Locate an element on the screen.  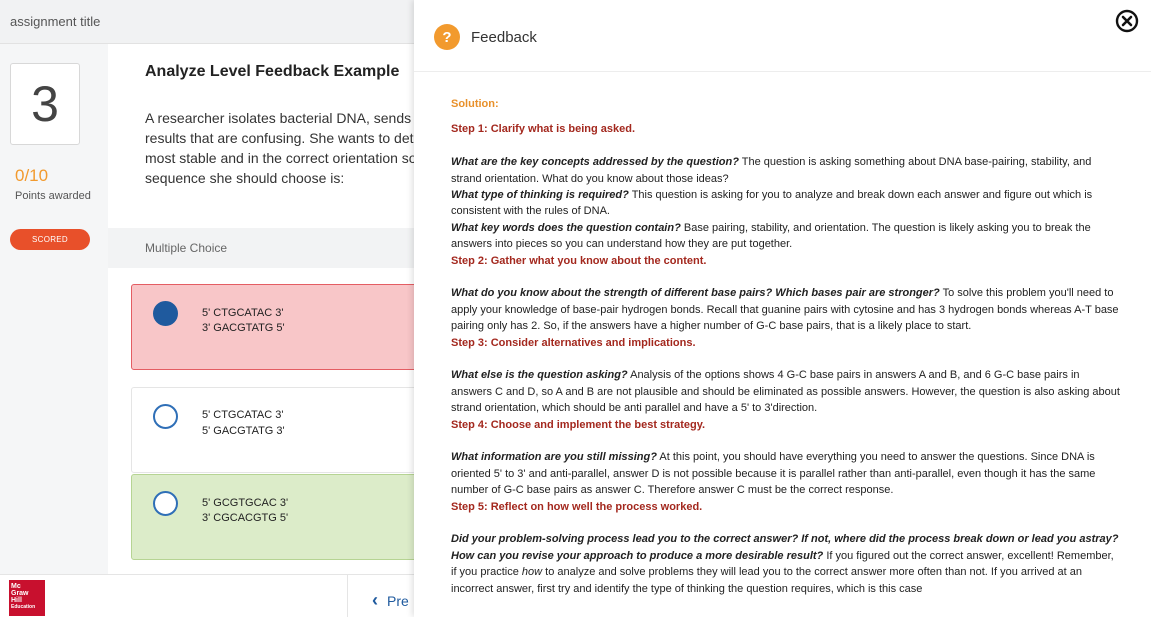
bottom-bar is located at coordinates (207, 595).